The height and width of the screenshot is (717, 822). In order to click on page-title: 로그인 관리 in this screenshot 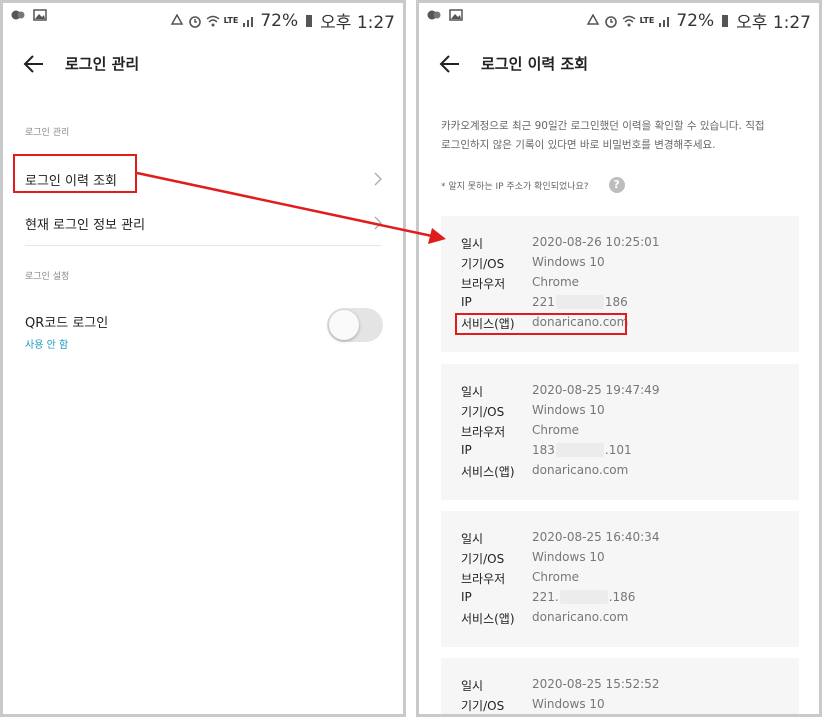, I will do `click(102, 64)`.